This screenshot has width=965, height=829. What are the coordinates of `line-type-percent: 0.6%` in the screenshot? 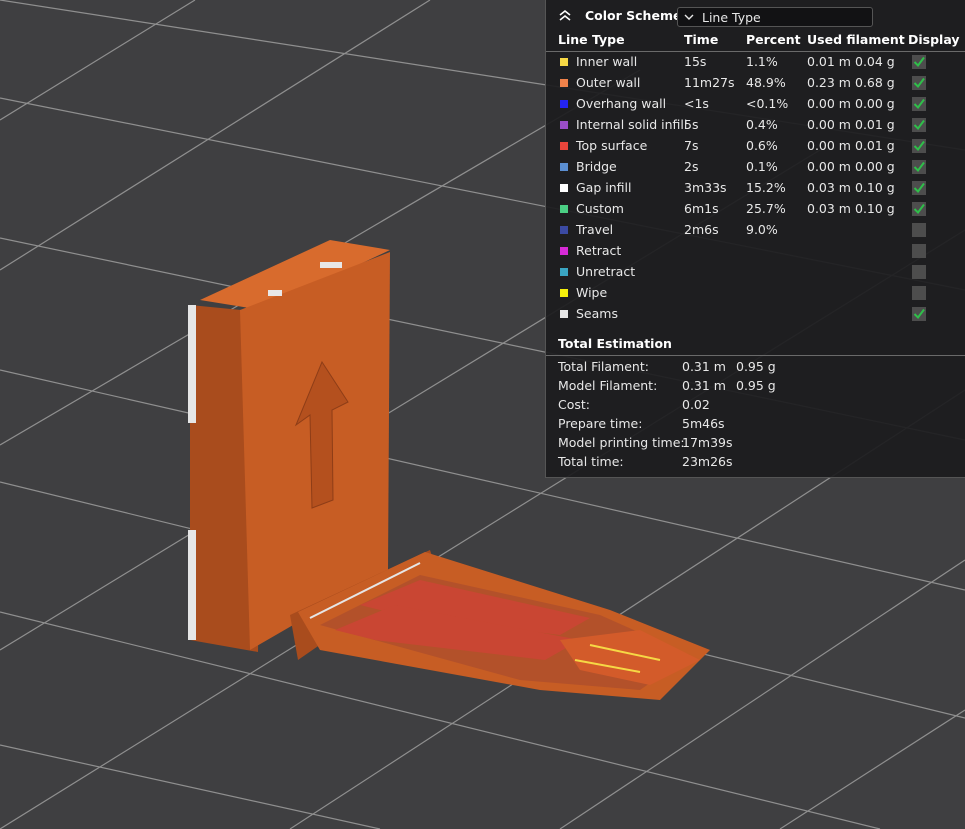 It's located at (762, 145).